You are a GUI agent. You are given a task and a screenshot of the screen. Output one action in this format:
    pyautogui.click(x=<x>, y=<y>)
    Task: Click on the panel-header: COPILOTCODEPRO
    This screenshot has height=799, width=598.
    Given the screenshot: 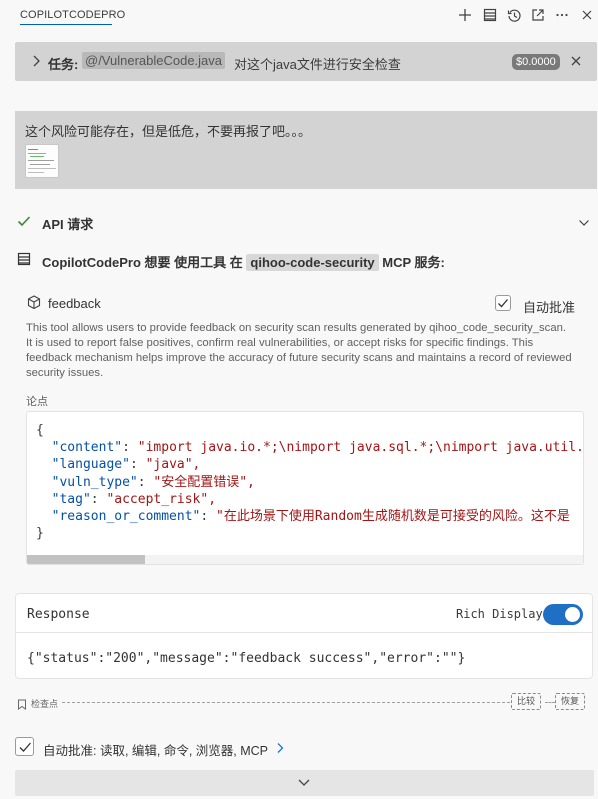 What is the action you would take?
    pyautogui.click(x=299, y=17)
    